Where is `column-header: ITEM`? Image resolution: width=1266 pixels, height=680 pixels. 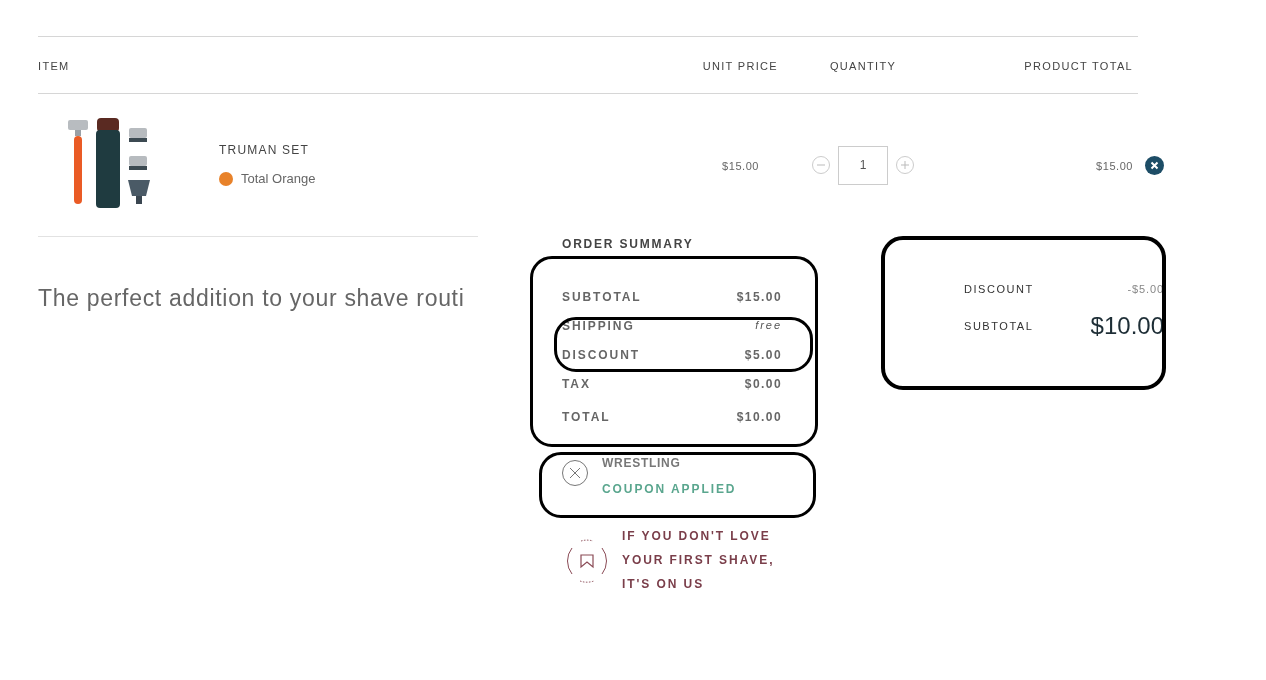 column-header: ITEM is located at coordinates (54, 66).